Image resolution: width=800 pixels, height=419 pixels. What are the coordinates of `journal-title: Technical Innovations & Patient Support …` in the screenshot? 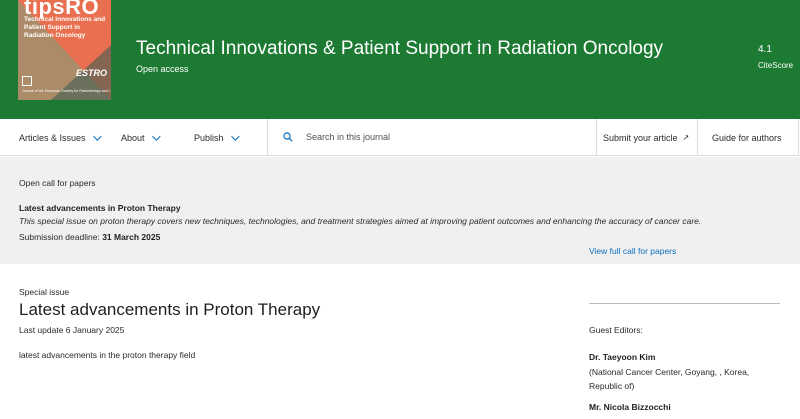 It's located at (399, 49).